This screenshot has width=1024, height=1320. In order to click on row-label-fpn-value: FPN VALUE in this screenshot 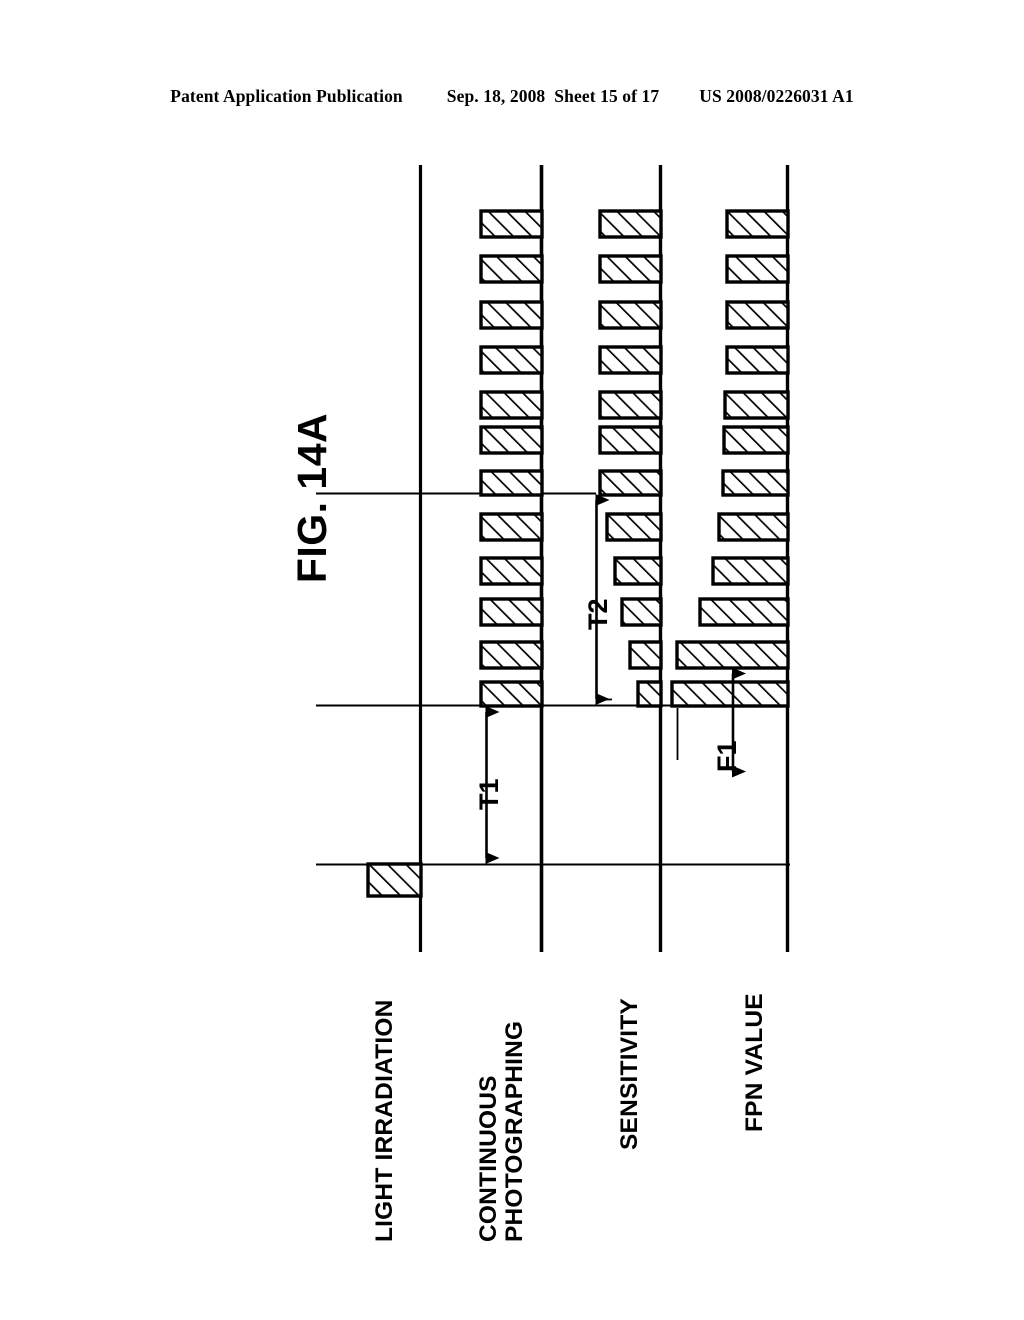, I will do `click(754, 1062)`.